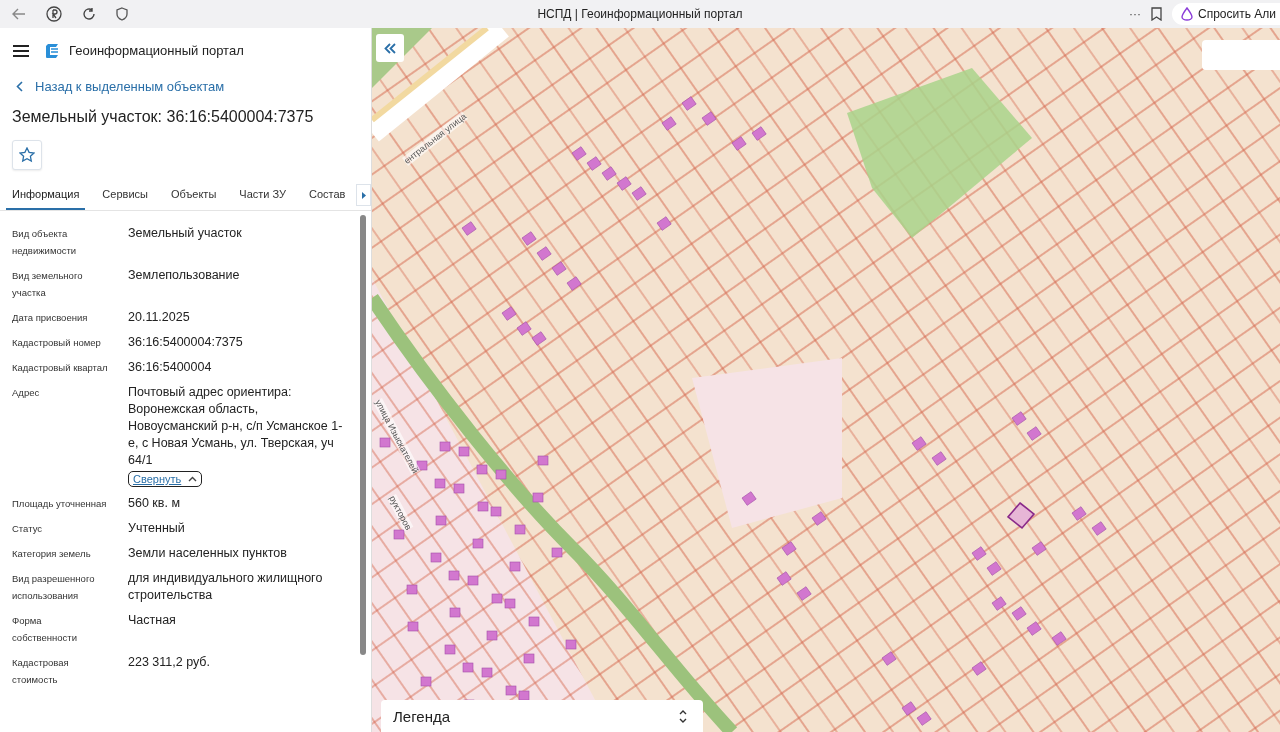 The height and width of the screenshot is (732, 1280). I want to click on field-value: 20.11.2025, so click(159, 317).